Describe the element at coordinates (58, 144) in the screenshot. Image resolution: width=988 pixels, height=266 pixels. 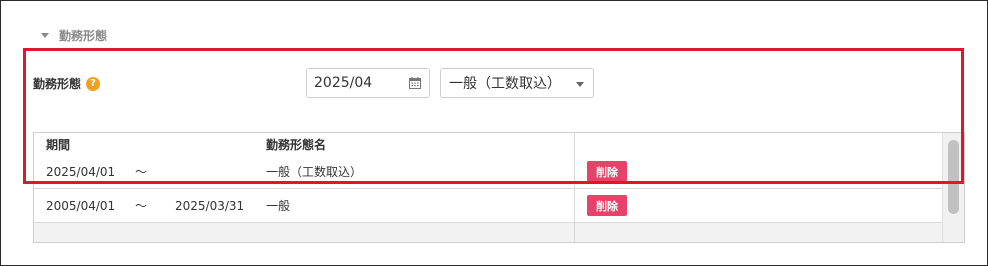
I see `column-header-period: 期間` at that location.